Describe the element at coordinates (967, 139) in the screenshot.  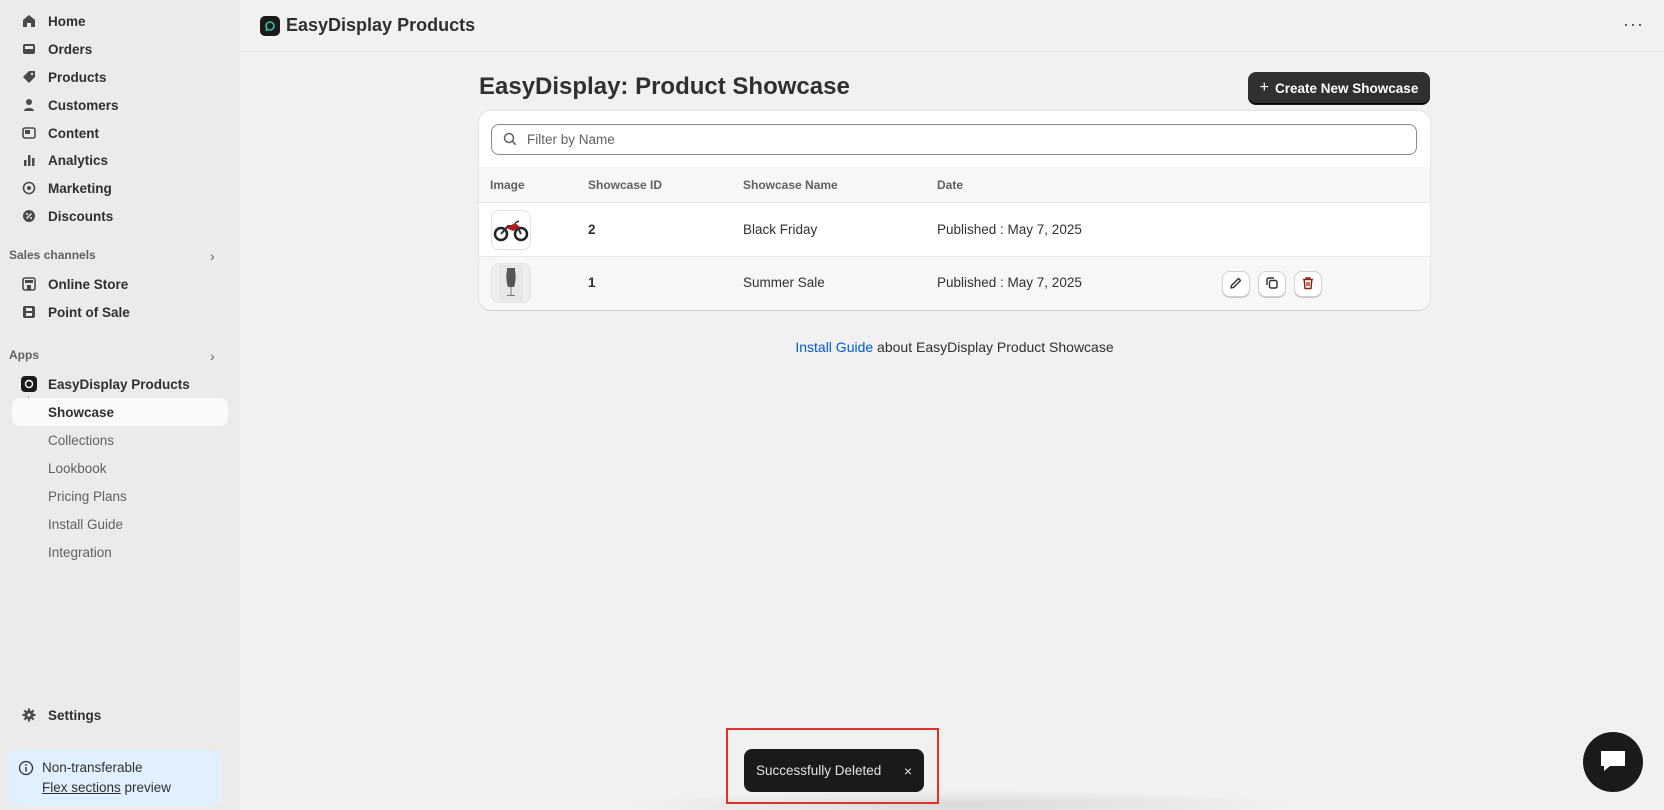
I see `filter-by-name-input` at that location.